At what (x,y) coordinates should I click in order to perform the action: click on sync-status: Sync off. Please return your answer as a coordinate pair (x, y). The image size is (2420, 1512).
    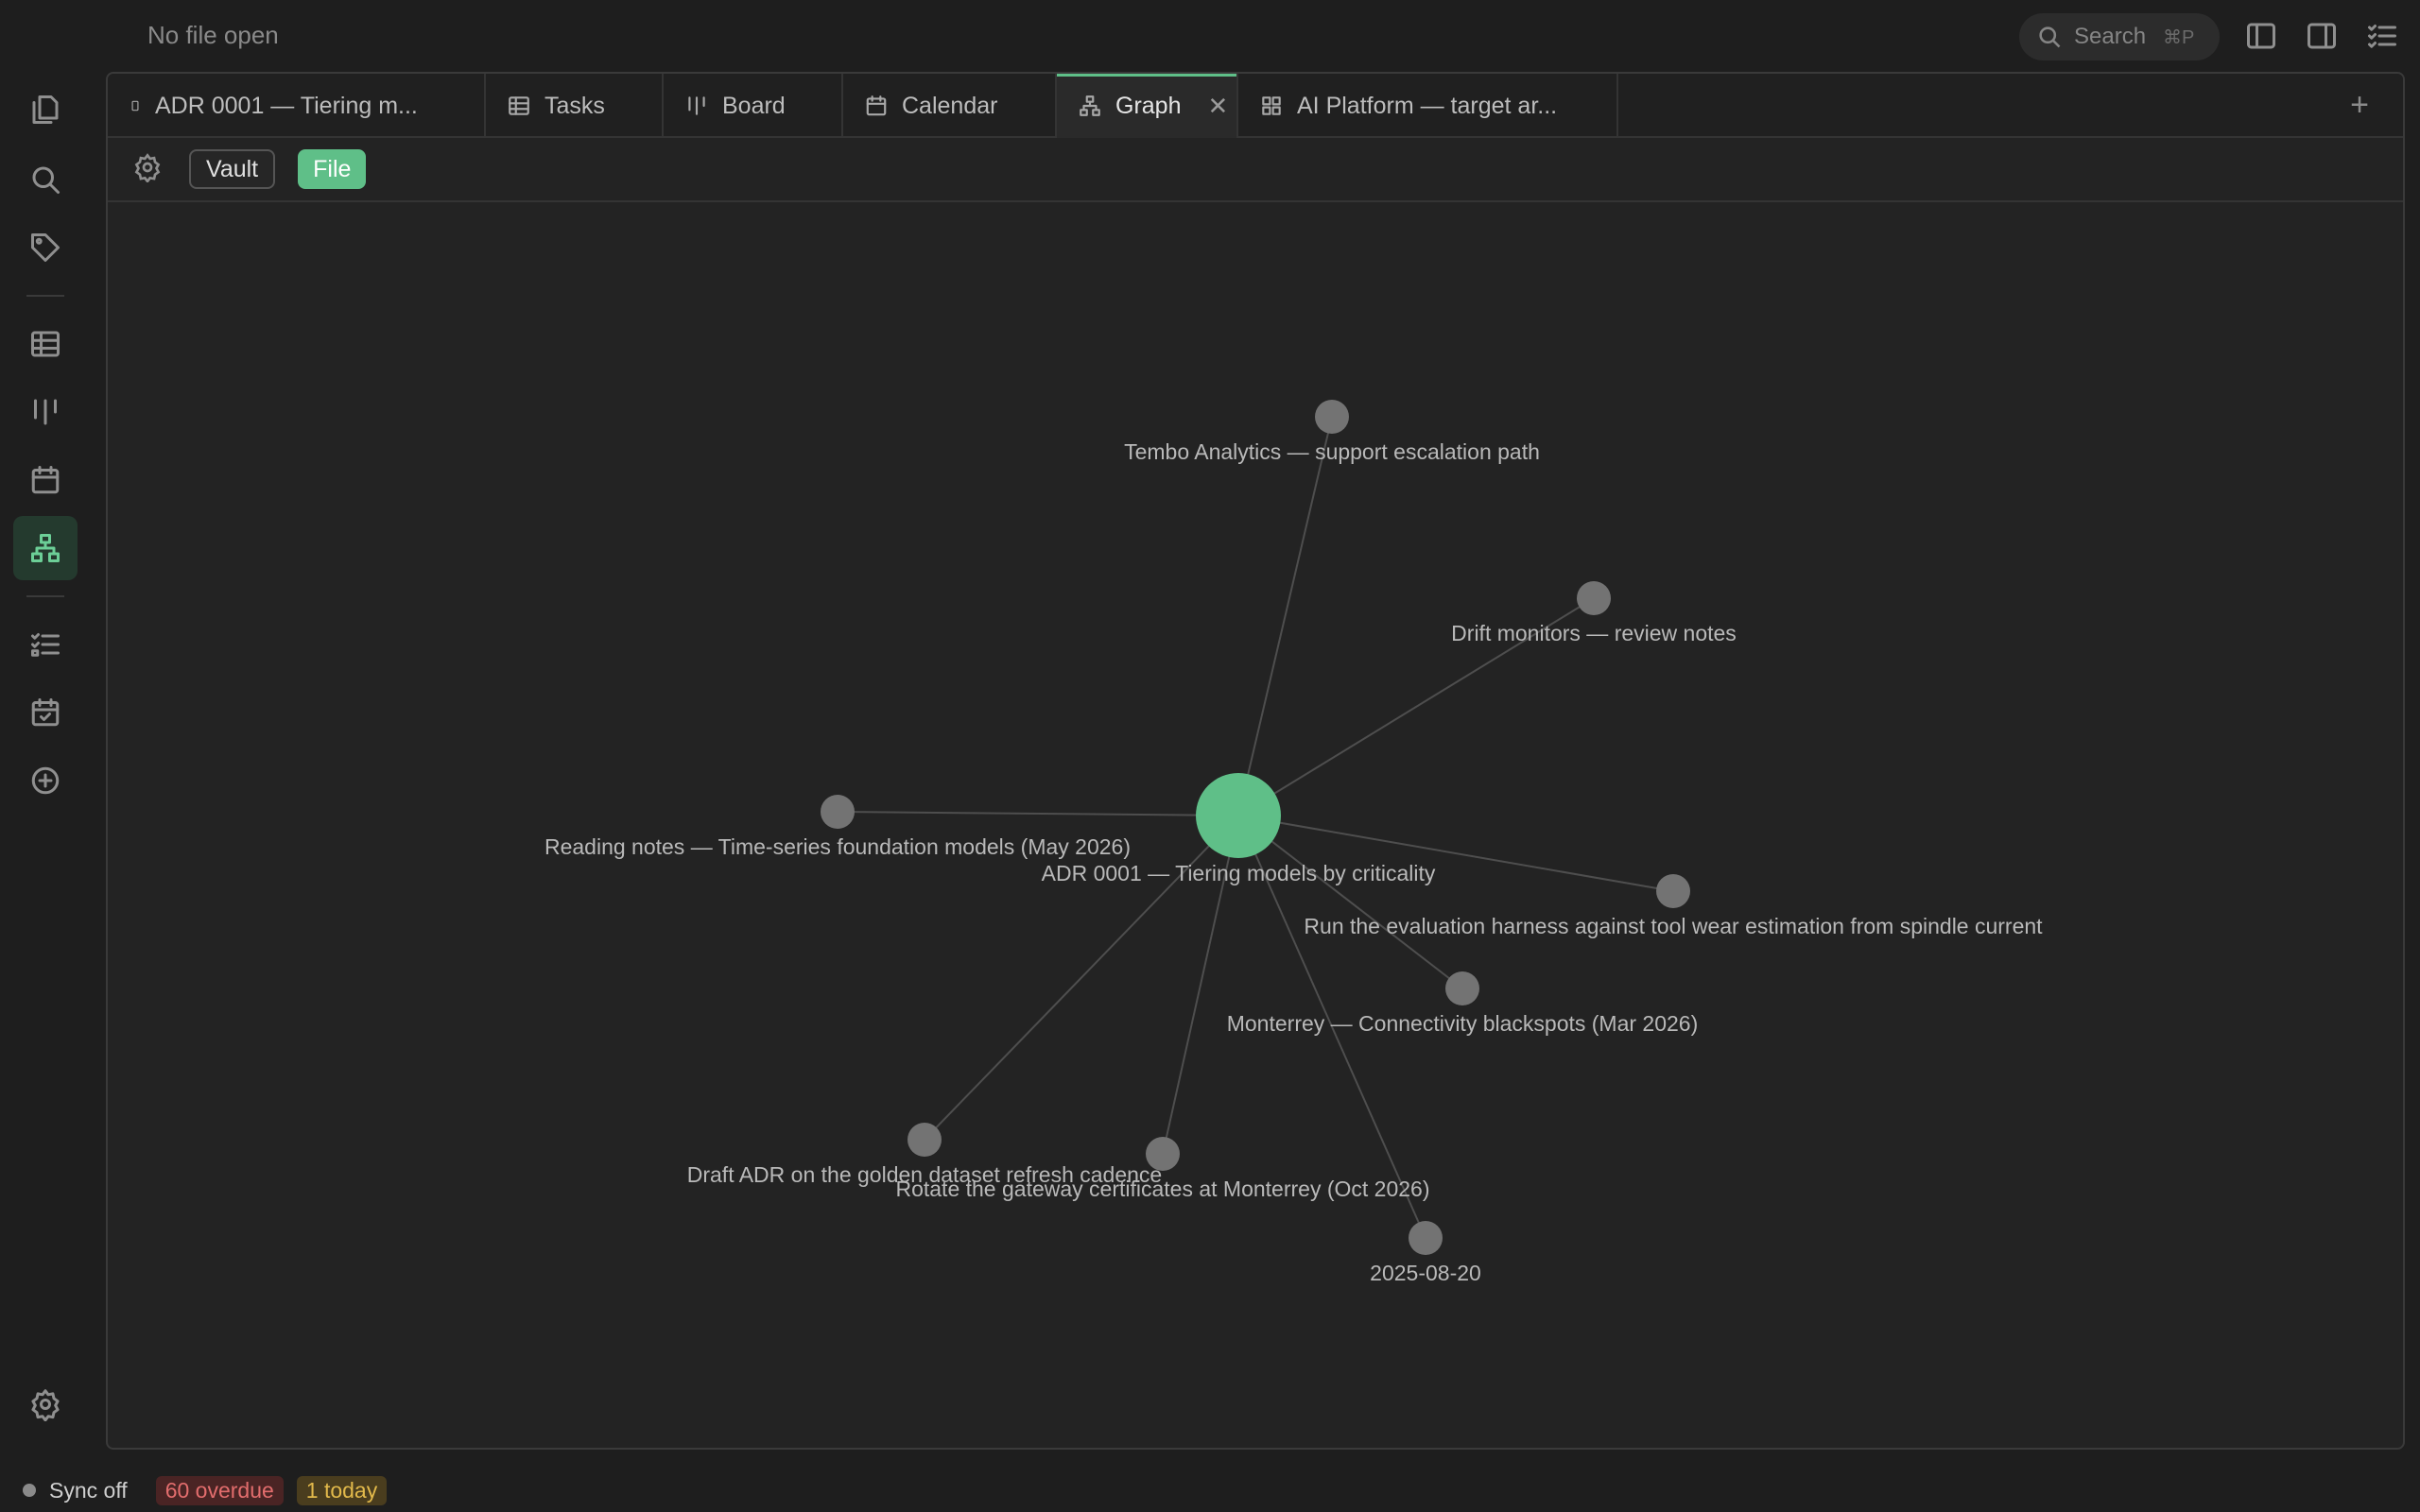
    Looking at the image, I should click on (88, 1490).